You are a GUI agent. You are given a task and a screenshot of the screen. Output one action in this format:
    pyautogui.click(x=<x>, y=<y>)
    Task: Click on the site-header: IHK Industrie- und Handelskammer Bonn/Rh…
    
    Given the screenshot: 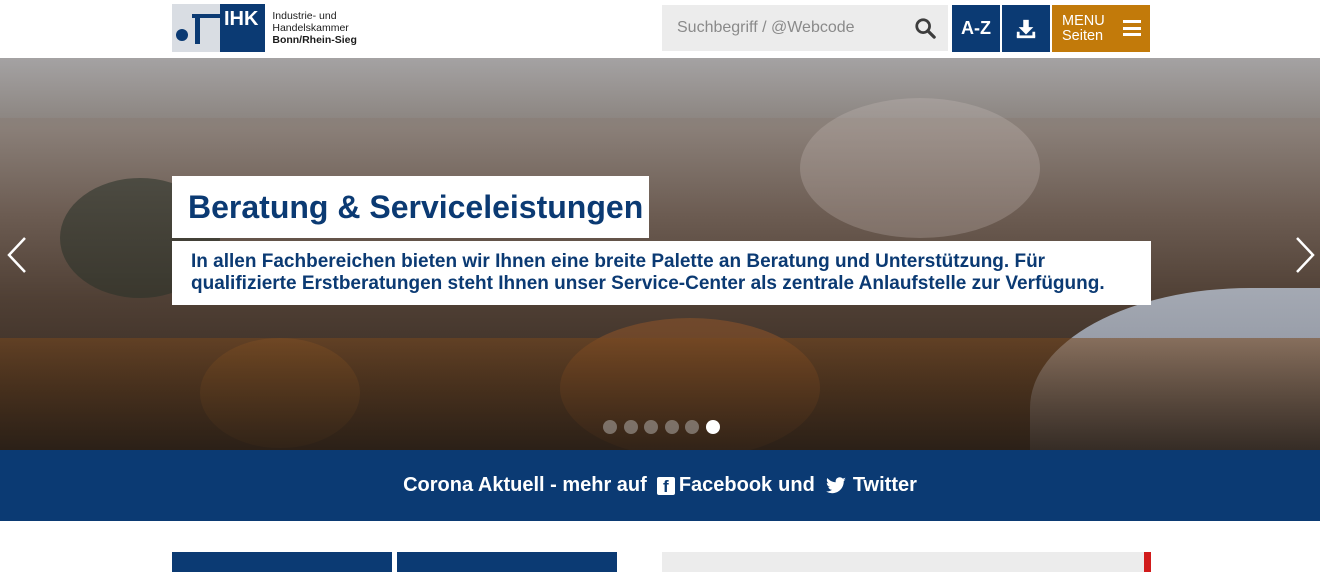 What is the action you would take?
    pyautogui.click(x=660, y=29)
    